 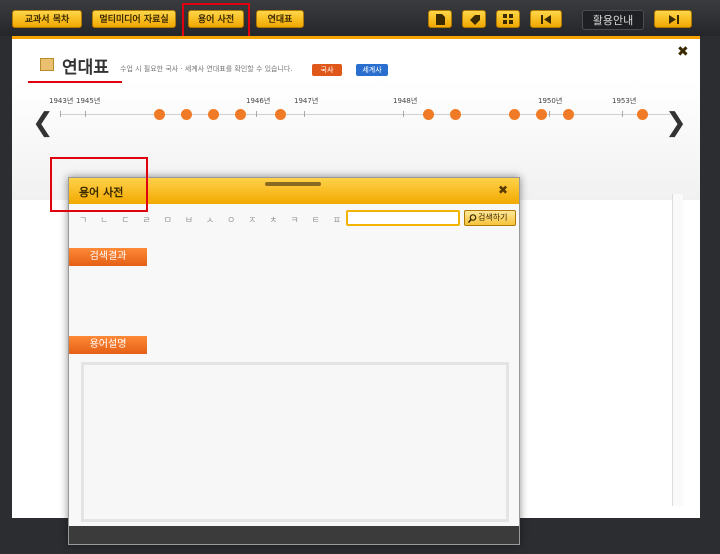 What do you see at coordinates (365, 114) in the screenshot?
I see `timeline-axis` at bounding box center [365, 114].